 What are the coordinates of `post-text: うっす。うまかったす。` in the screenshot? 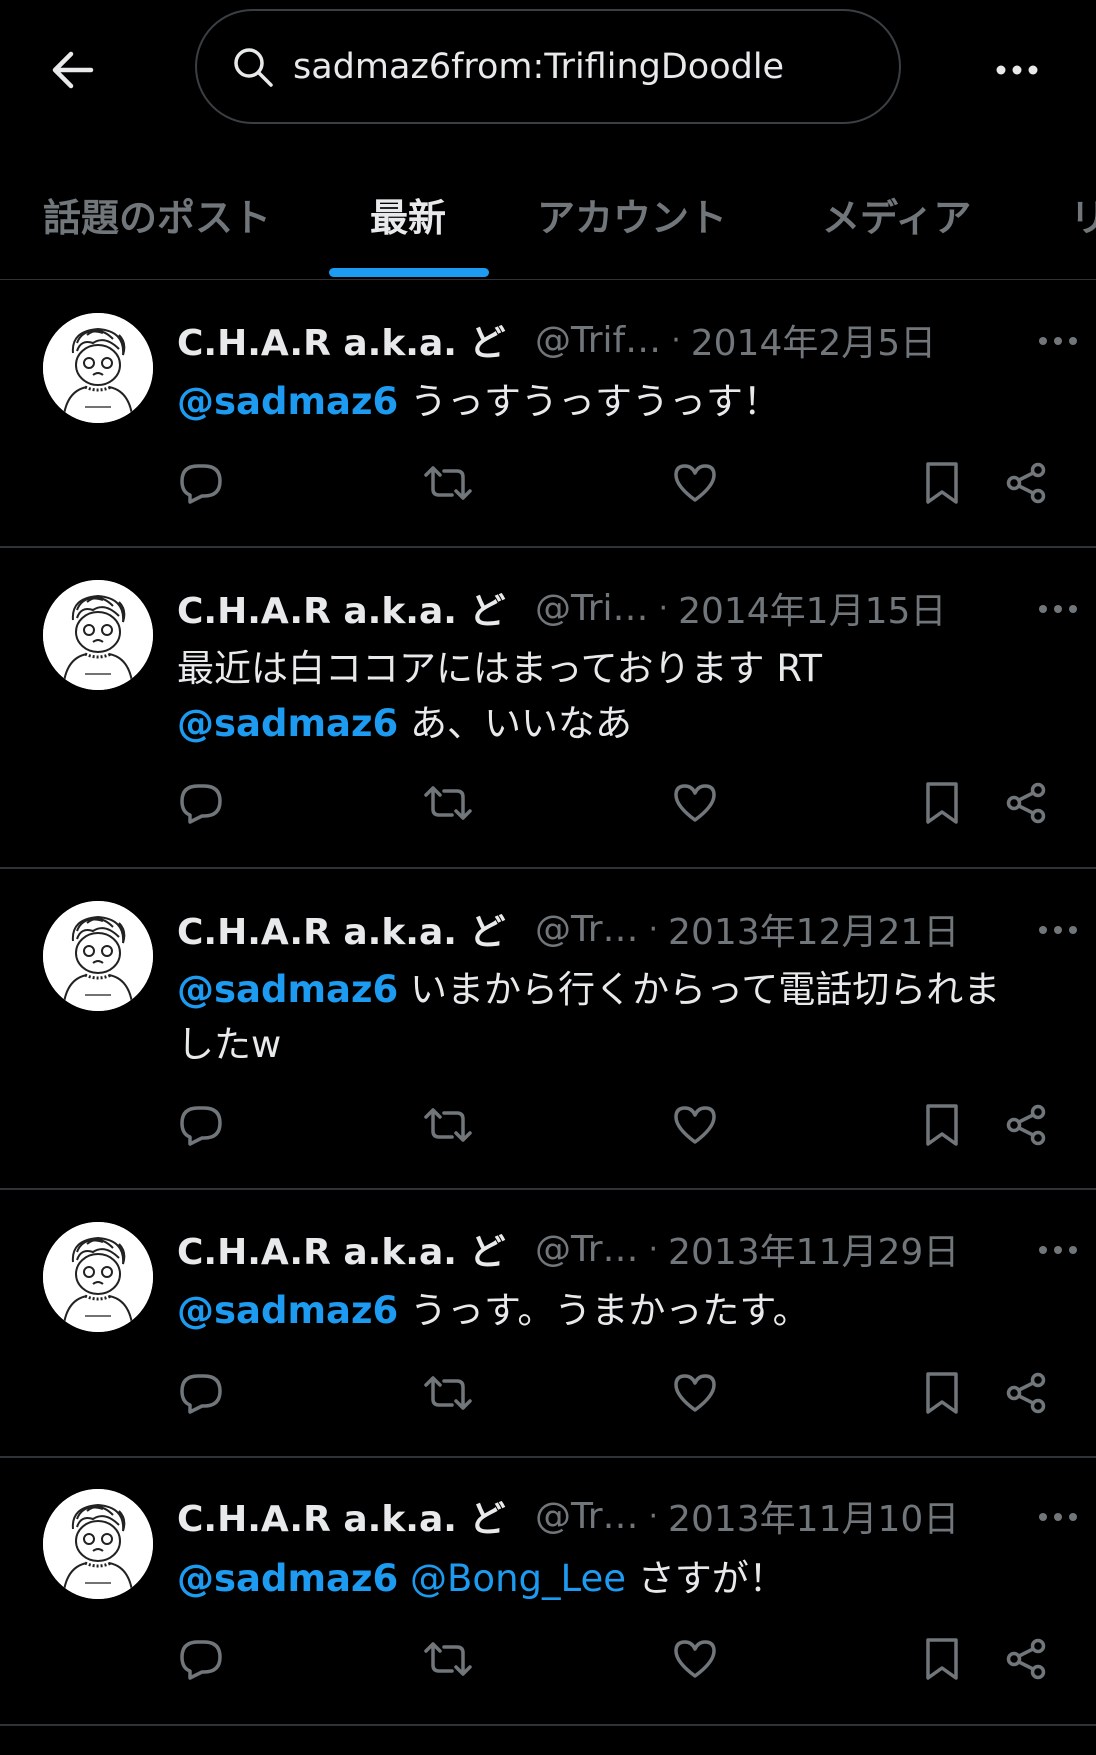 It's located at (604, 1310).